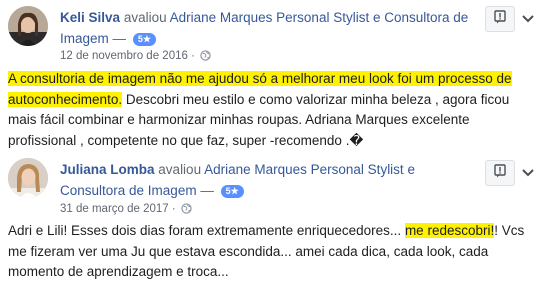 The image size is (544, 290). I want to click on highlighted-text: me redescobri!, so click(449, 230).